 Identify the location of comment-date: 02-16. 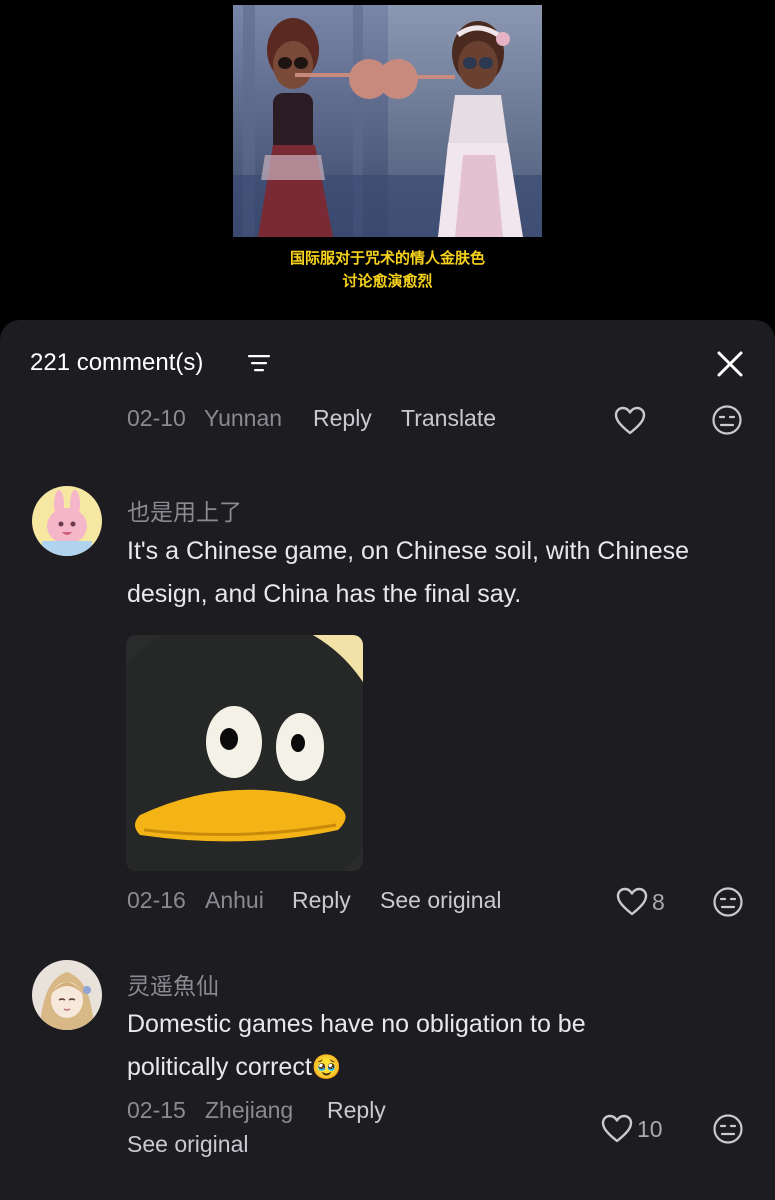
(156, 900).